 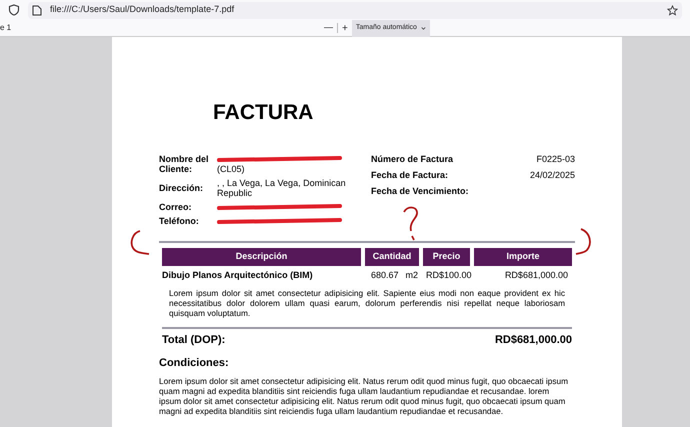 I want to click on url-text: file:///C:/Users/Saul/Downloads/template-7.pdf, so click(x=142, y=9).